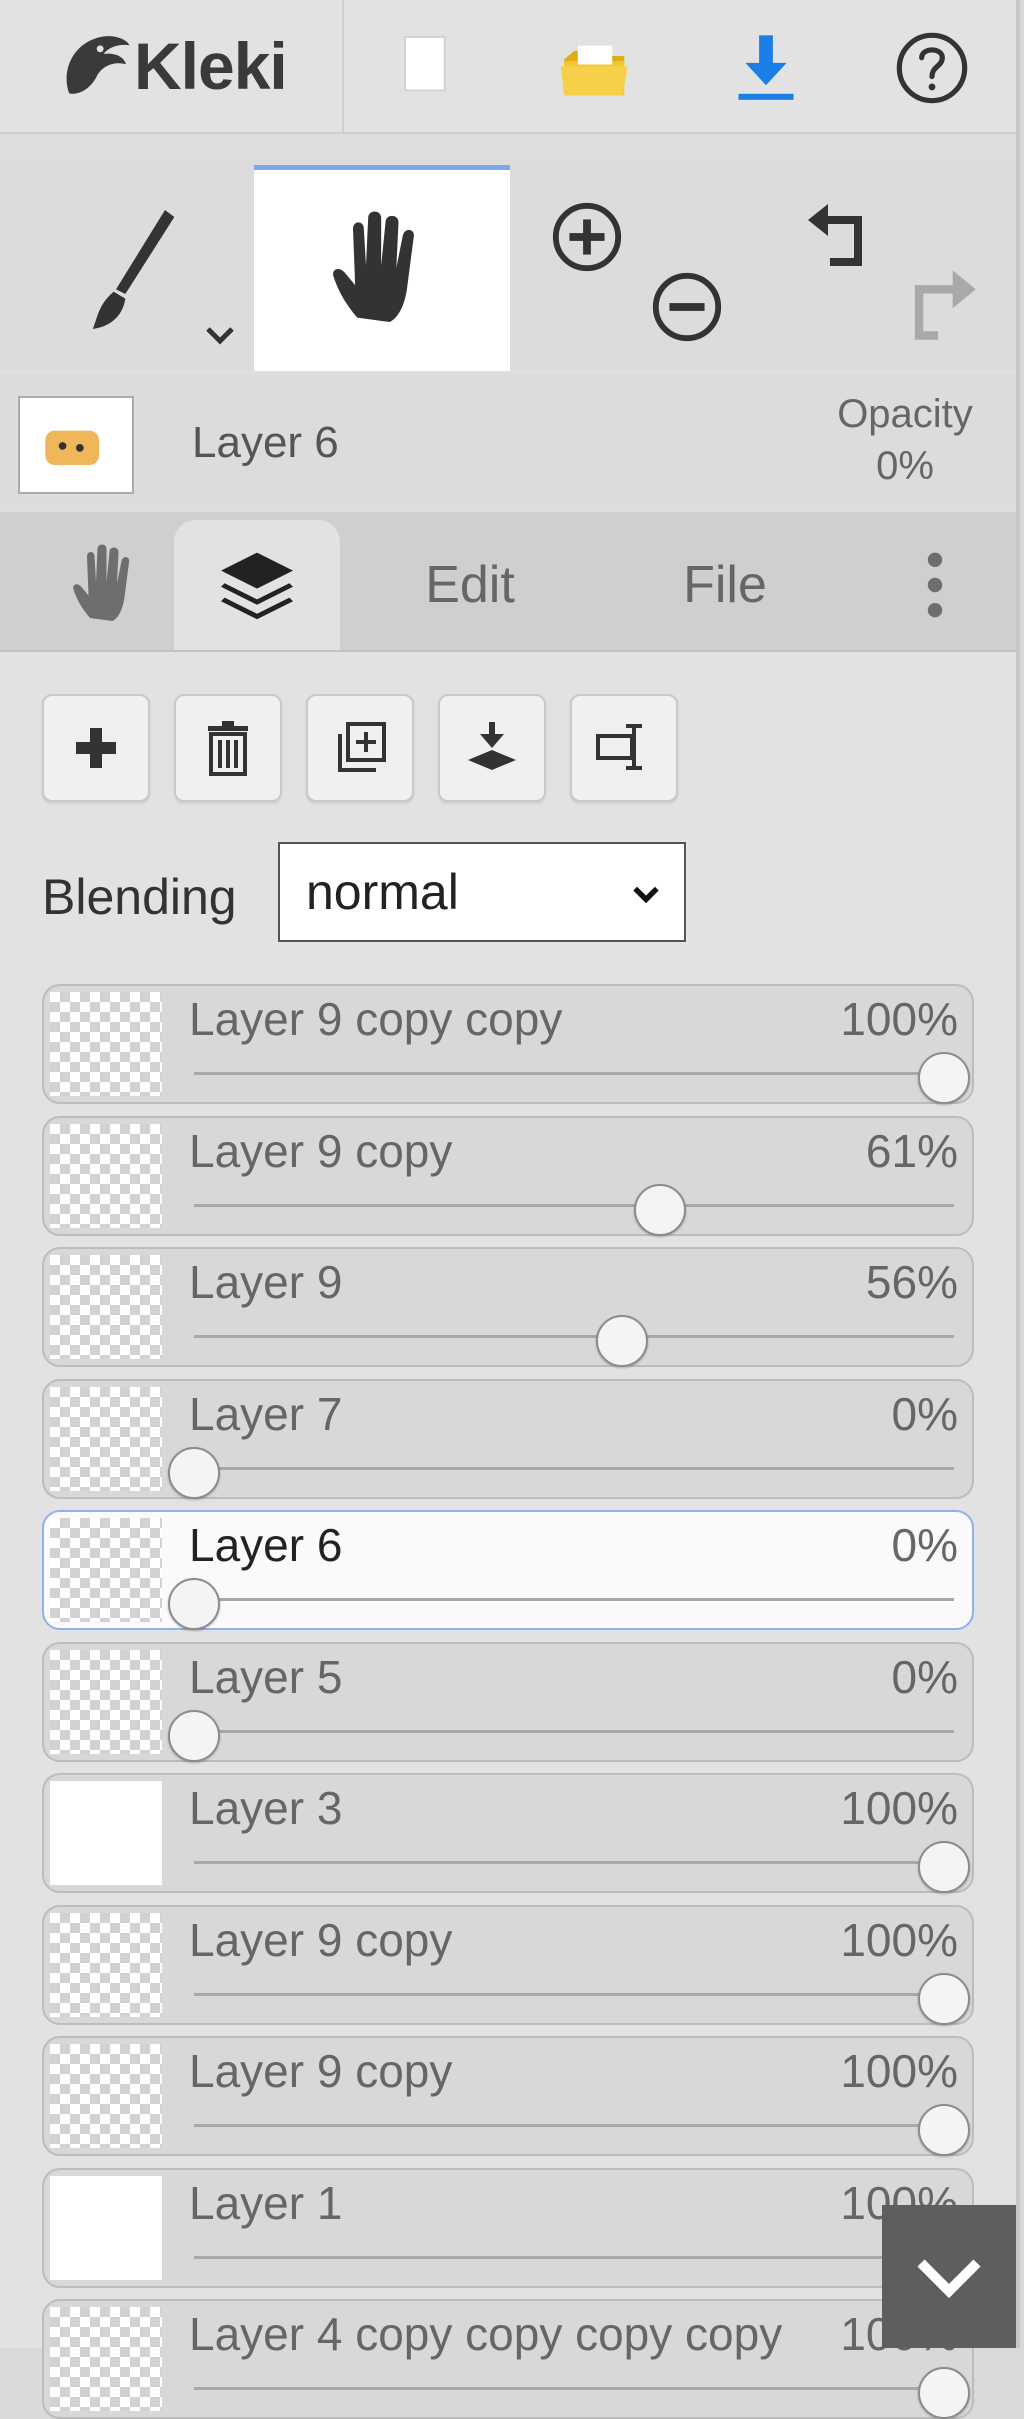  What do you see at coordinates (98, 65) in the screenshot?
I see `kleki-logo-icon` at bounding box center [98, 65].